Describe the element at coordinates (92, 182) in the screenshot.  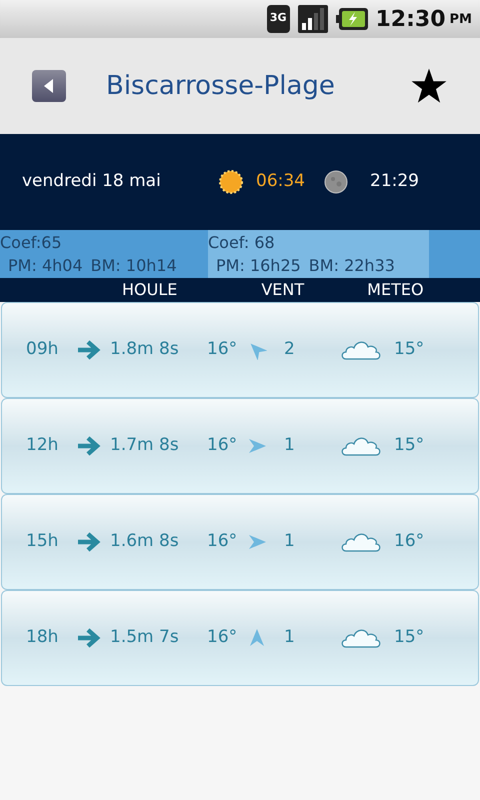
I see `date-text: vendredi 18 mai` at that location.